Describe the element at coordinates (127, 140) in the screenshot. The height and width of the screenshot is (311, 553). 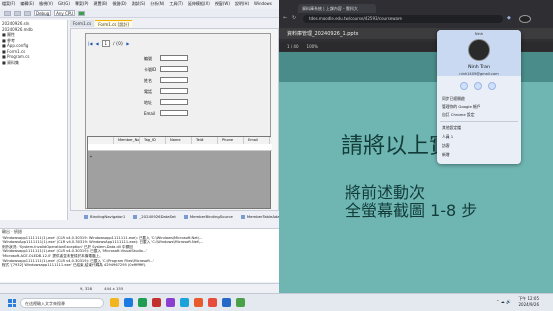
I see `grid-column-header: Member_No` at that location.